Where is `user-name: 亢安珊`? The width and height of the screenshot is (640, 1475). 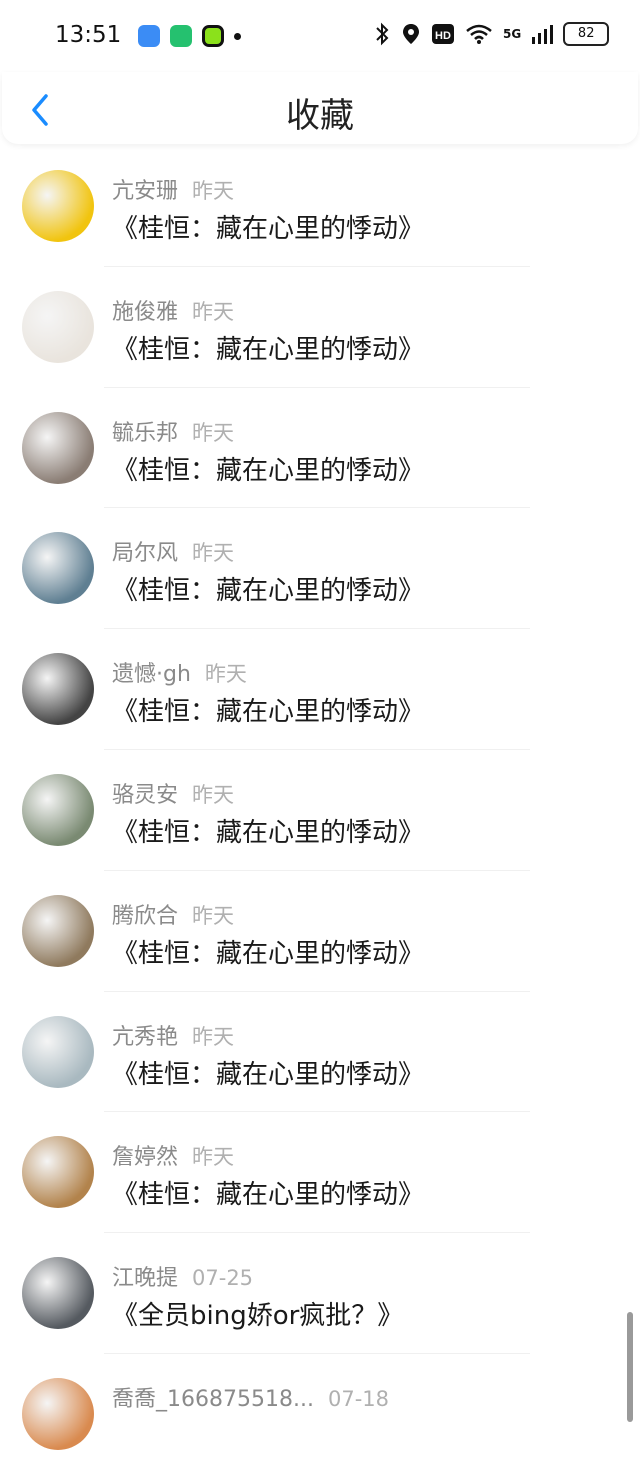 user-name: 亢安珊 is located at coordinates (145, 191).